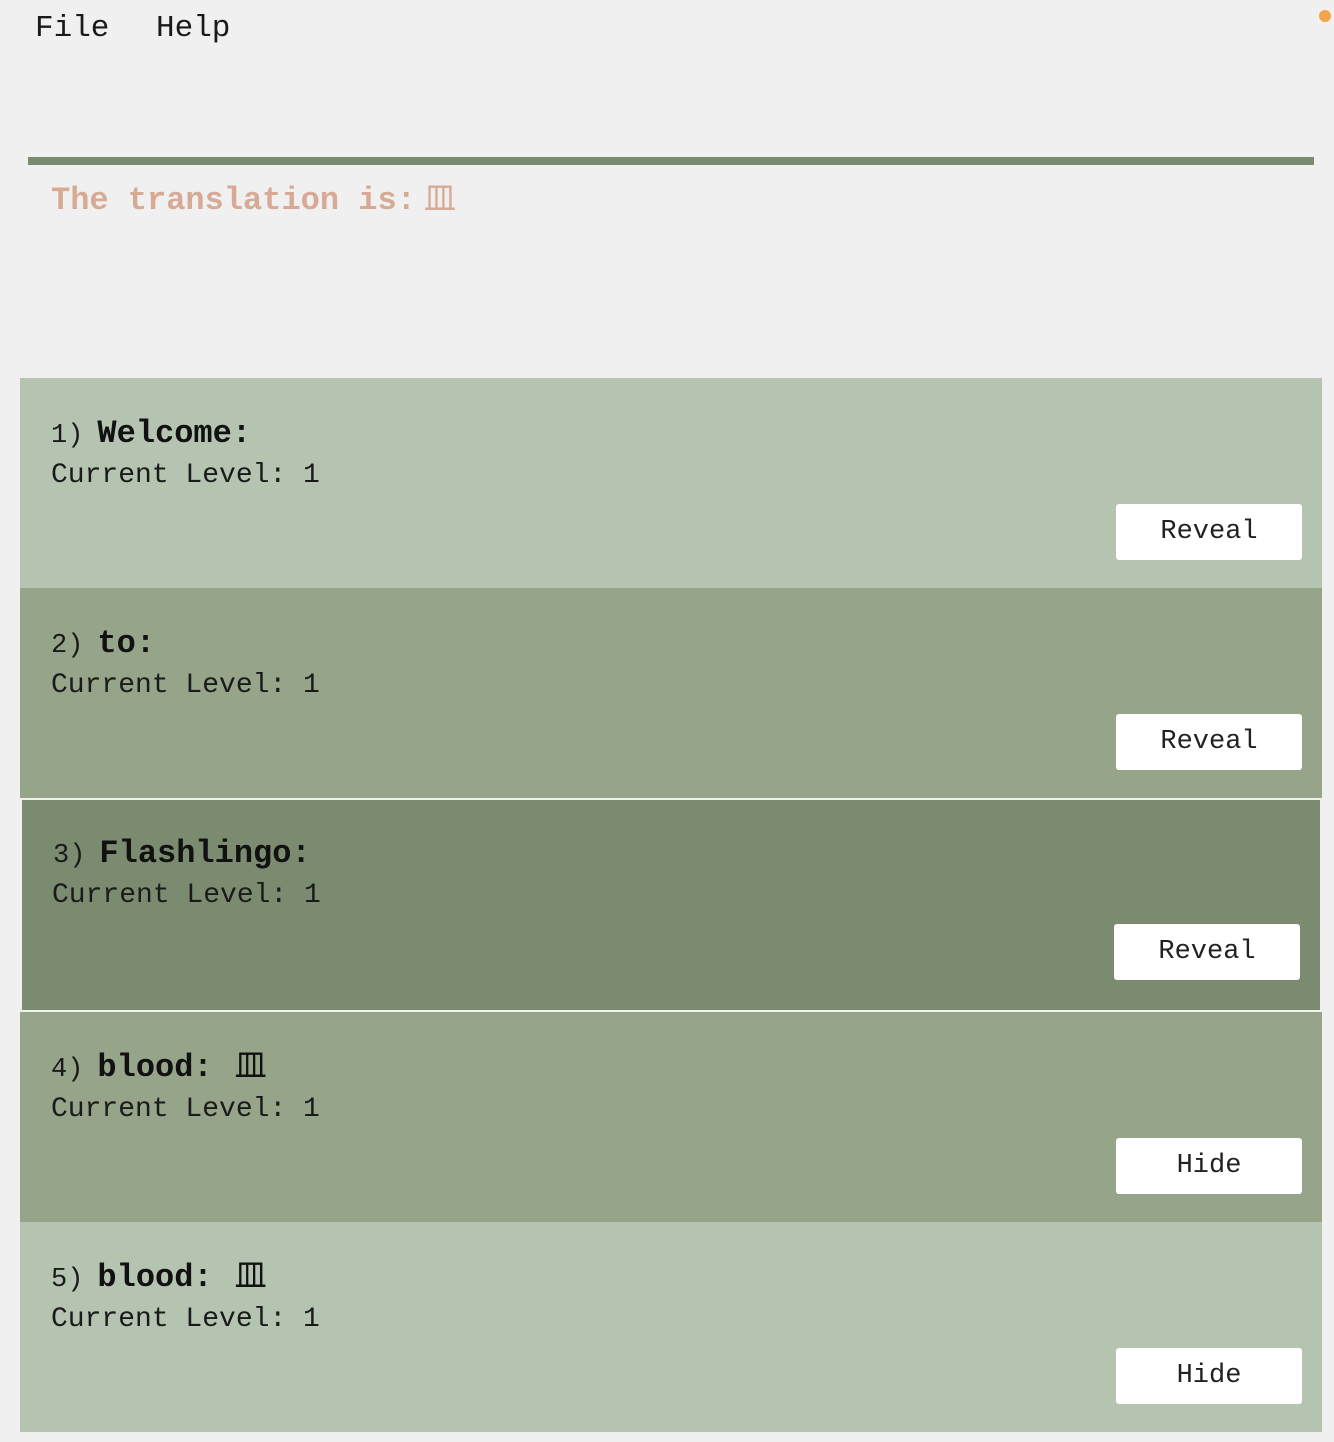  Describe the element at coordinates (69, 856) in the screenshot. I see `flashcard-number: 3)` at that location.